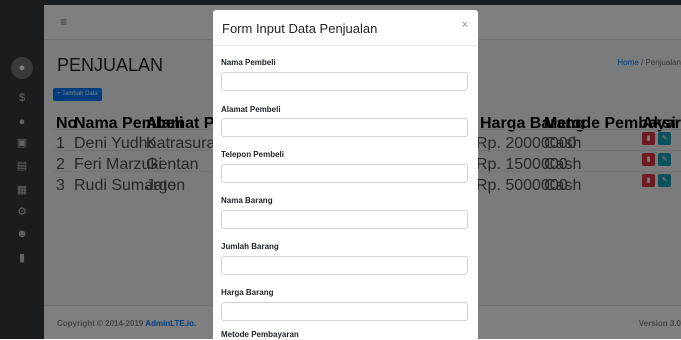  What do you see at coordinates (344, 81) in the screenshot?
I see `nama-pembeli-input` at bounding box center [344, 81].